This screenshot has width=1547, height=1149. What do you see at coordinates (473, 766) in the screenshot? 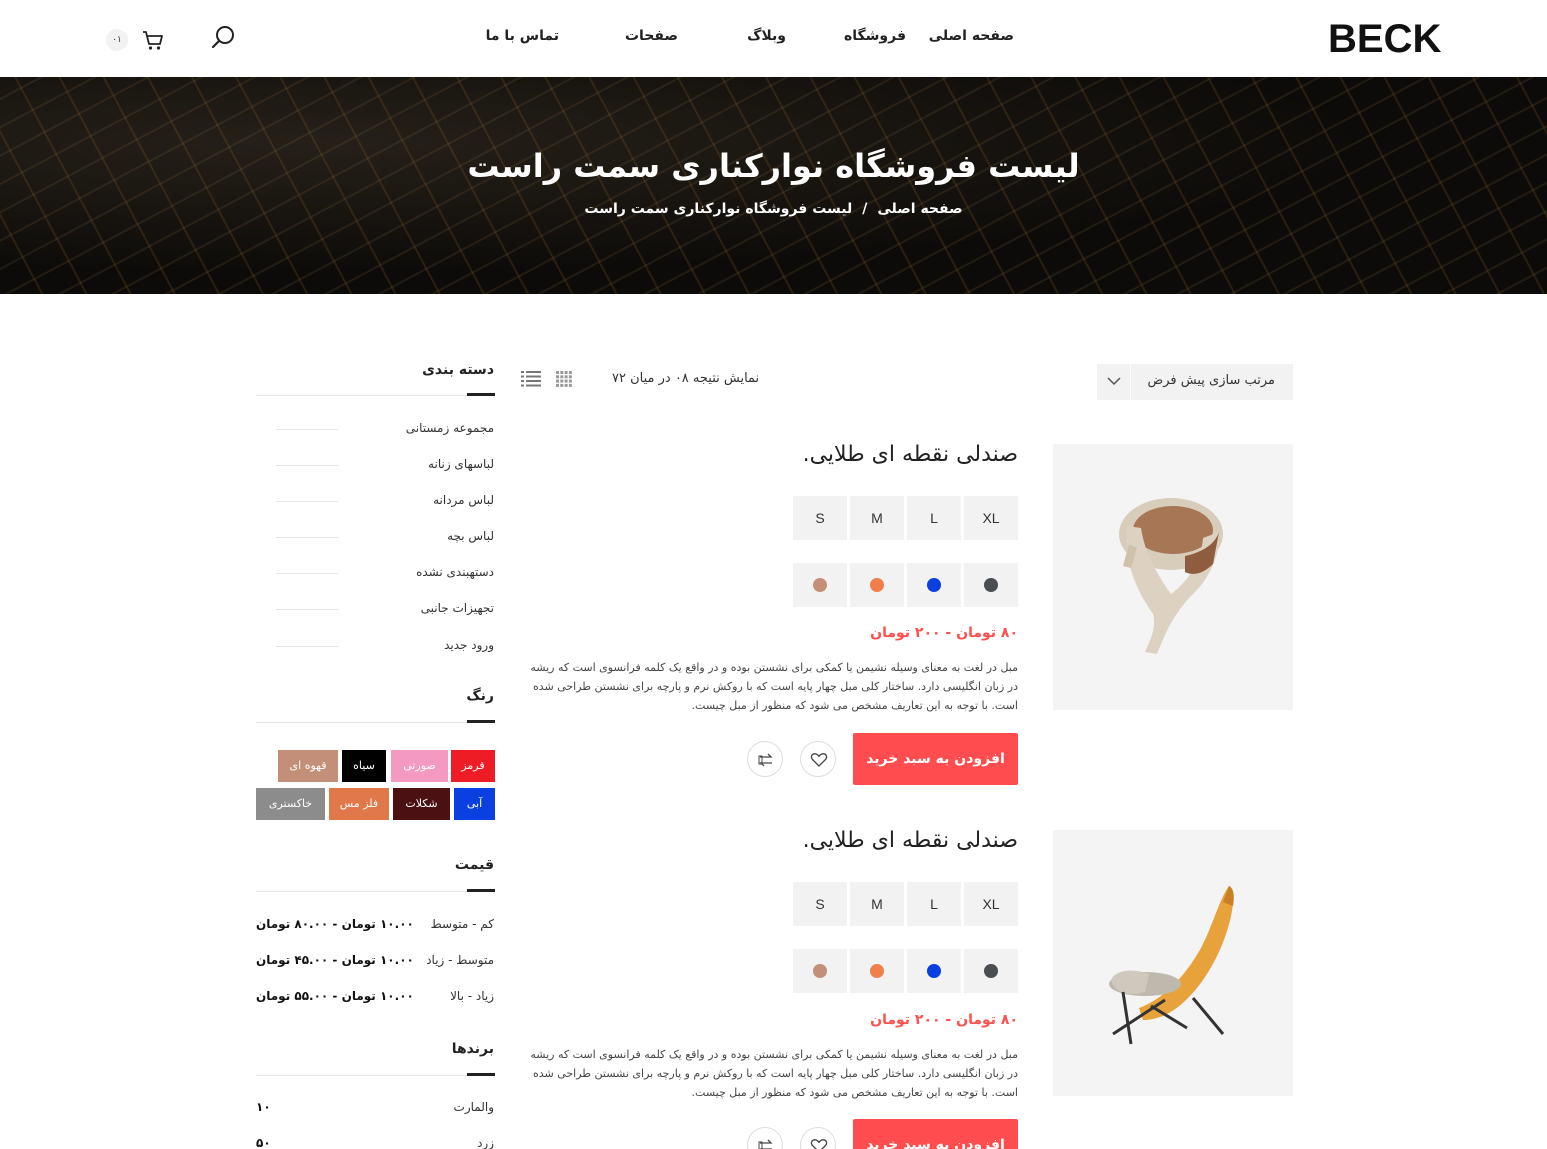
I see `color-swatch-red: قرمز` at bounding box center [473, 766].